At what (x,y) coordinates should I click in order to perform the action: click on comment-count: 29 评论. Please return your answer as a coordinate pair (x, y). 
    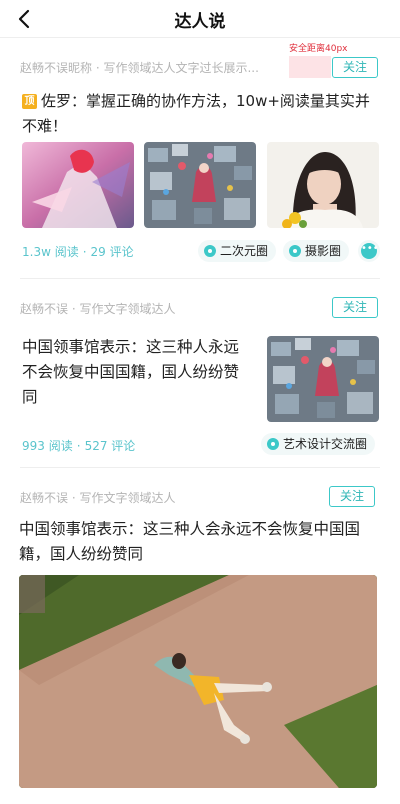
    Looking at the image, I should click on (112, 252).